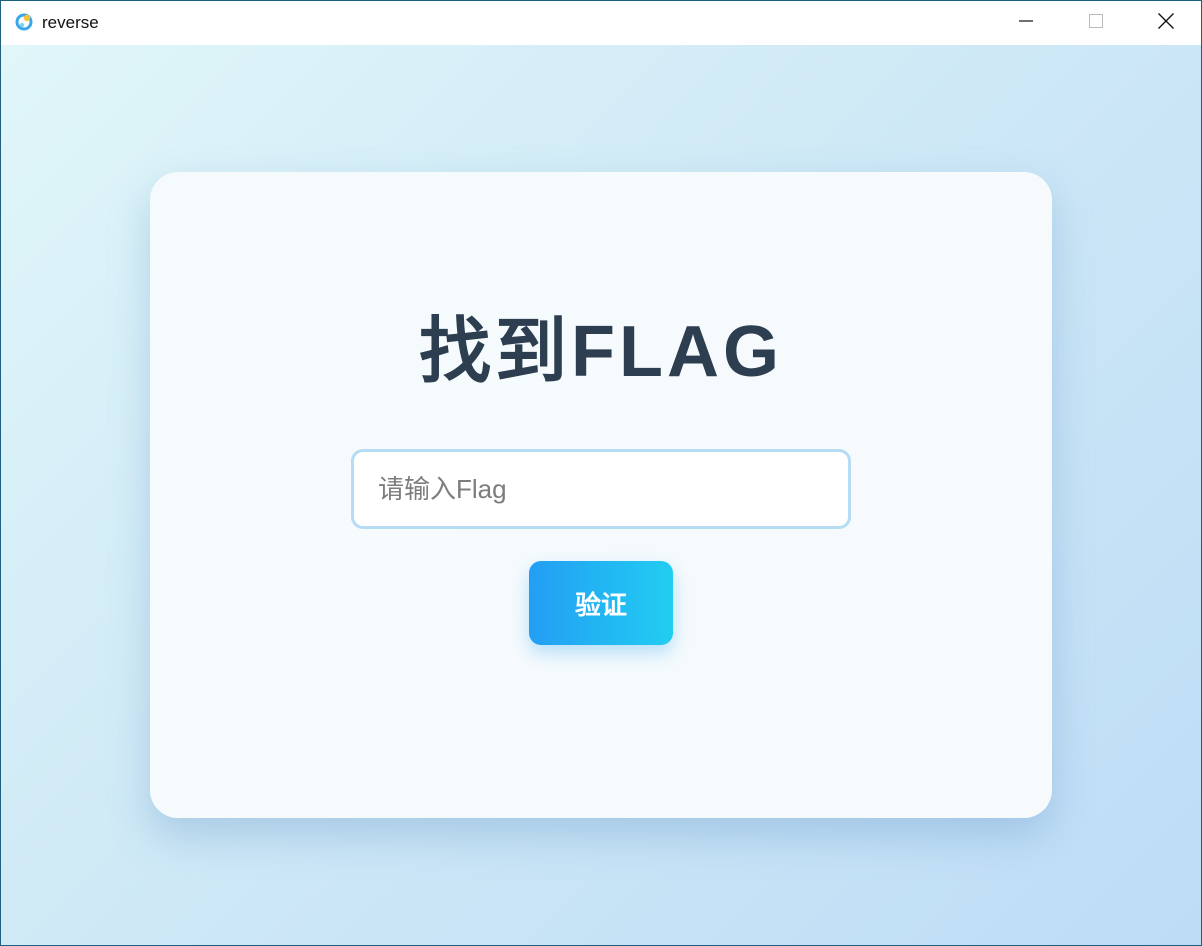 This screenshot has width=1202, height=946. I want to click on minimize-icon, so click(1026, 23).